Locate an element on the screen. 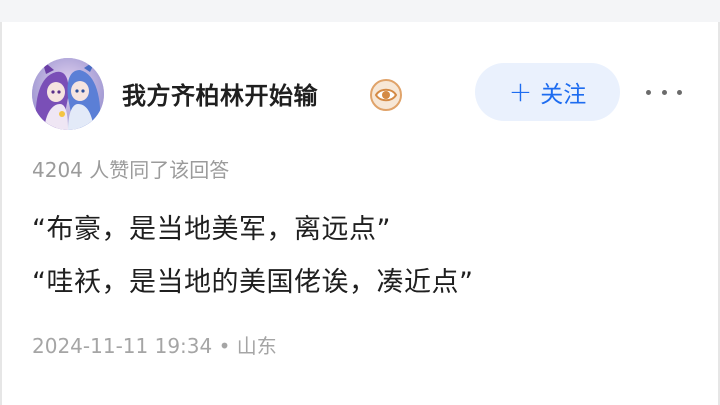 This screenshot has width=720, height=405. more-options-icon is located at coordinates (664, 92).